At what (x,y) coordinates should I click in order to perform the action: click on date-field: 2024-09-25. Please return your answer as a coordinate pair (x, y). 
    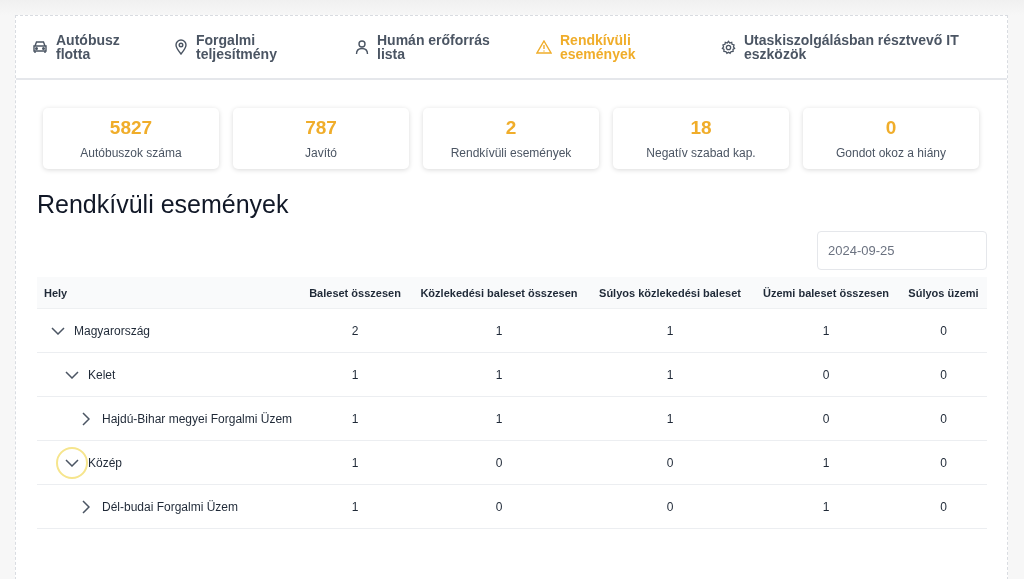
    Looking at the image, I should click on (902, 250).